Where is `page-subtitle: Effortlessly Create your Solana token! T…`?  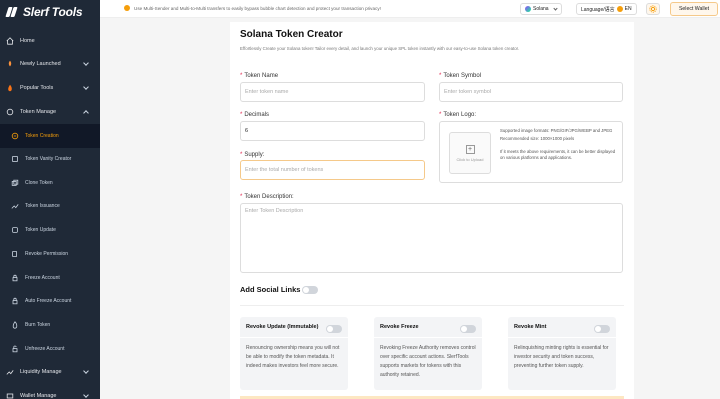
page-subtitle: Effortlessly Create your Solana token! T… is located at coordinates (380, 48).